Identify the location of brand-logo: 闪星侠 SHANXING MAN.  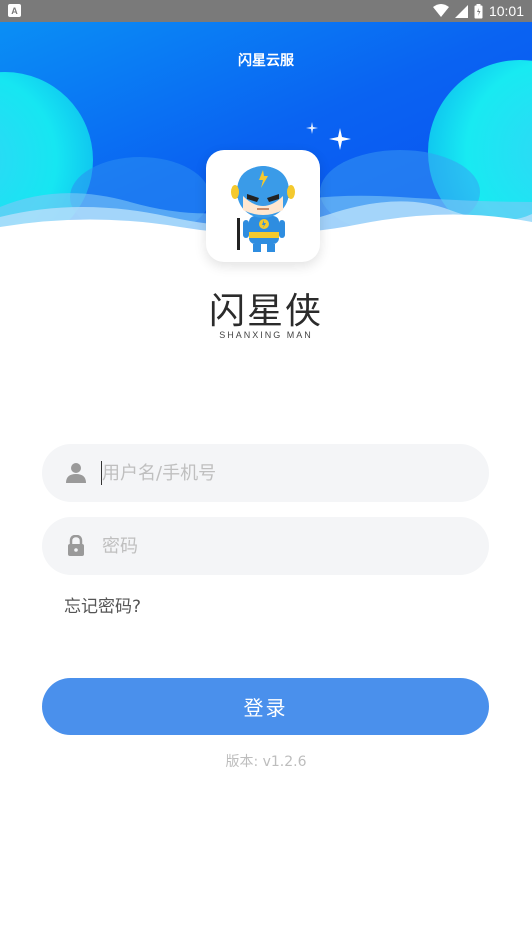
(266, 311).